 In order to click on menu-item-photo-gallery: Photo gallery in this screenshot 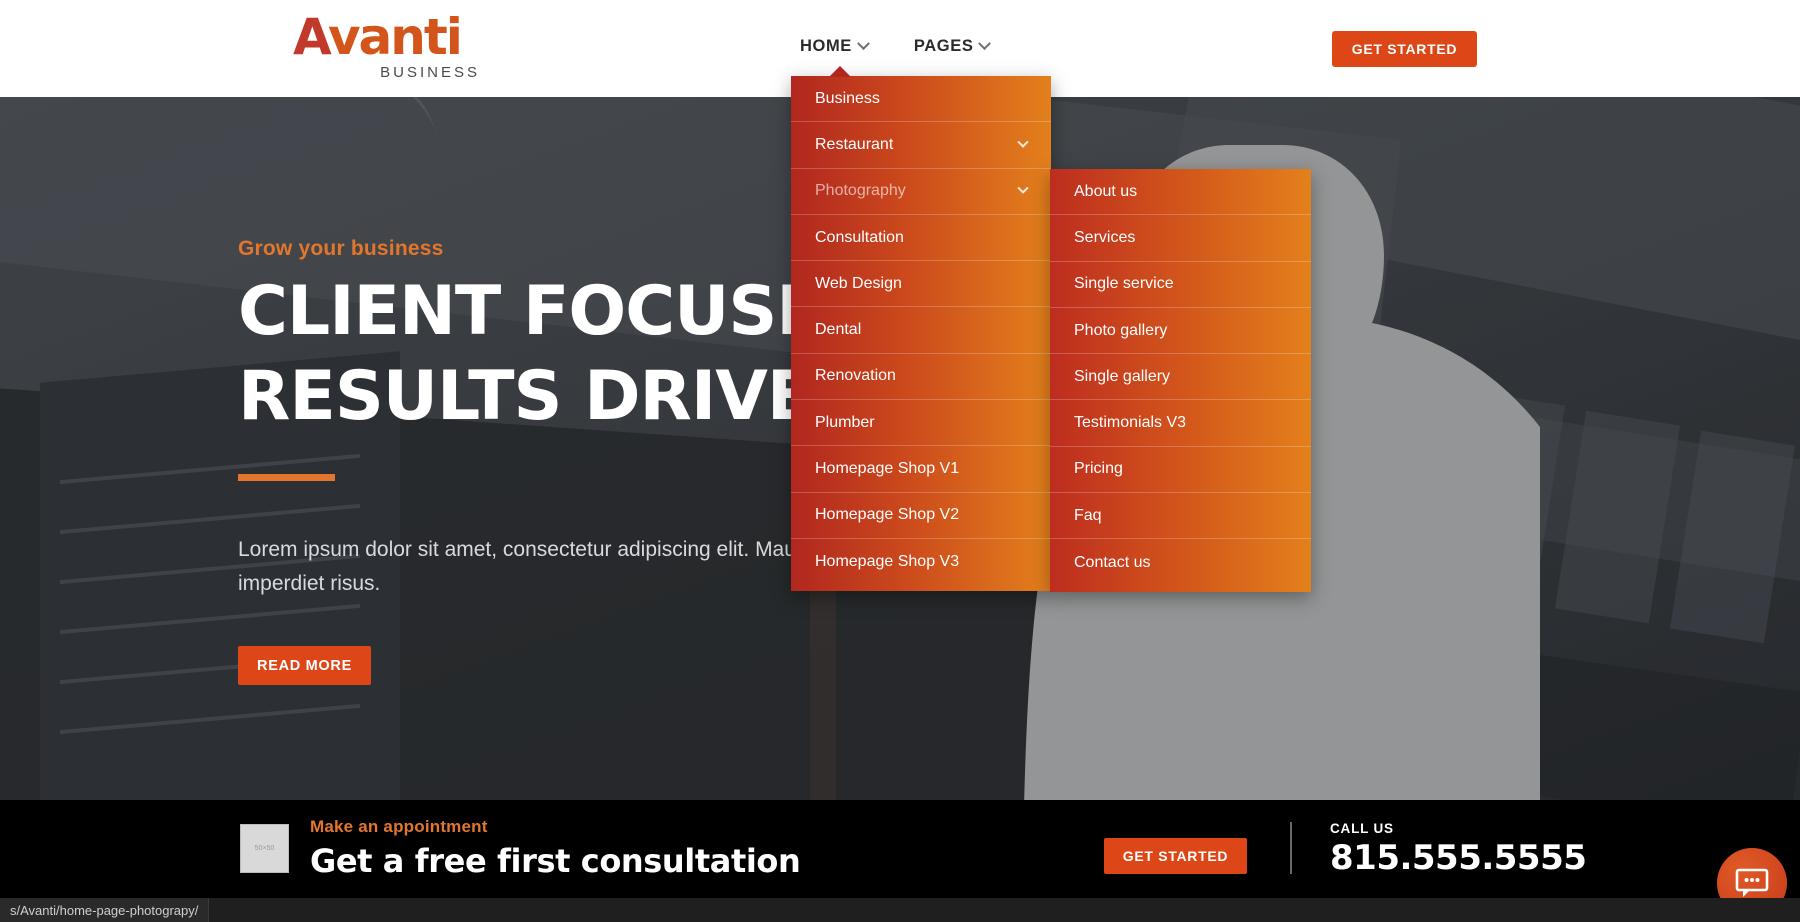, I will do `click(1180, 331)`.